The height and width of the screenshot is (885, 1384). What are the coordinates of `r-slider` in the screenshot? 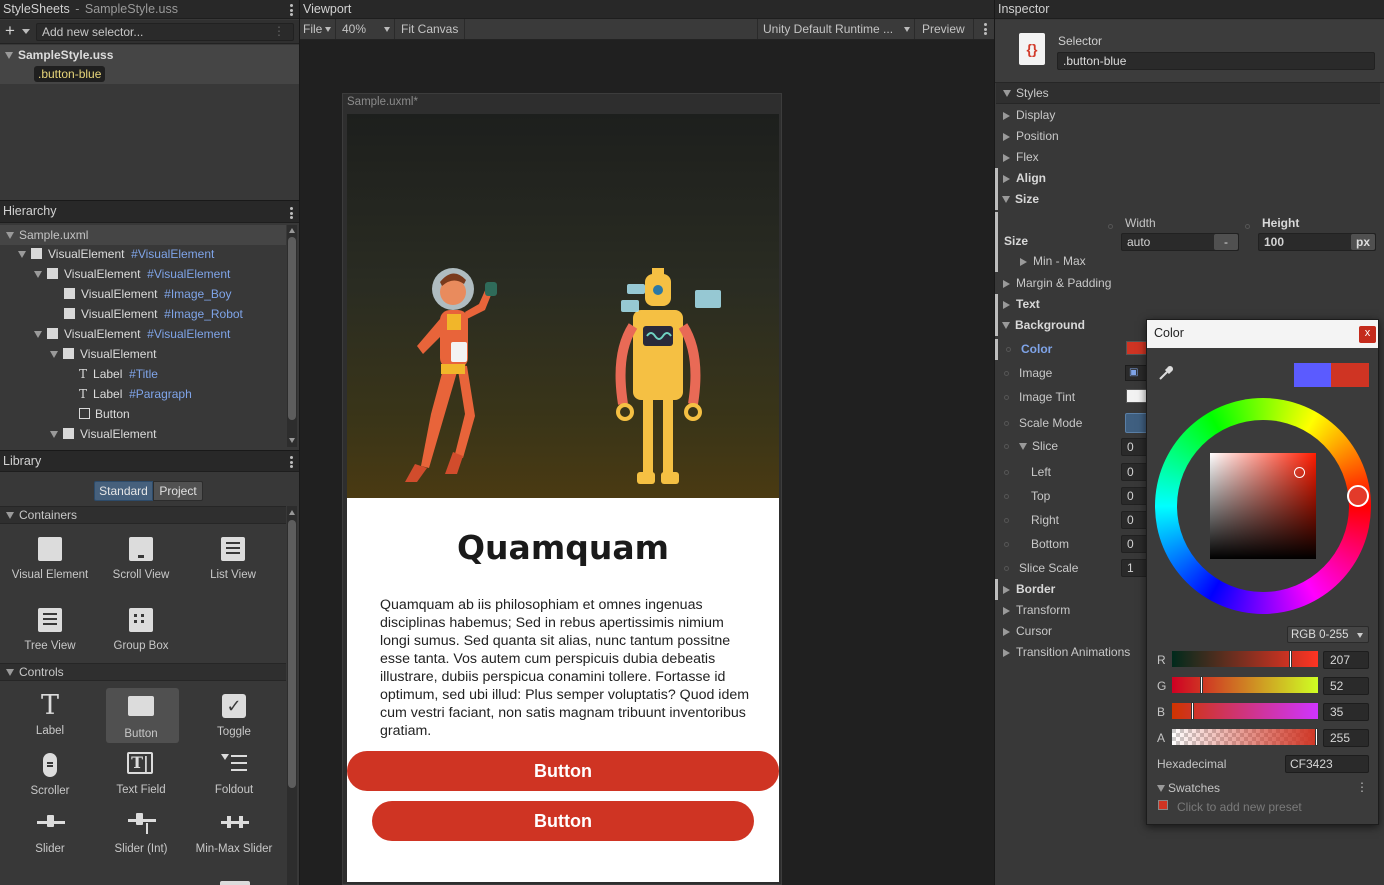 It's located at (1245, 659).